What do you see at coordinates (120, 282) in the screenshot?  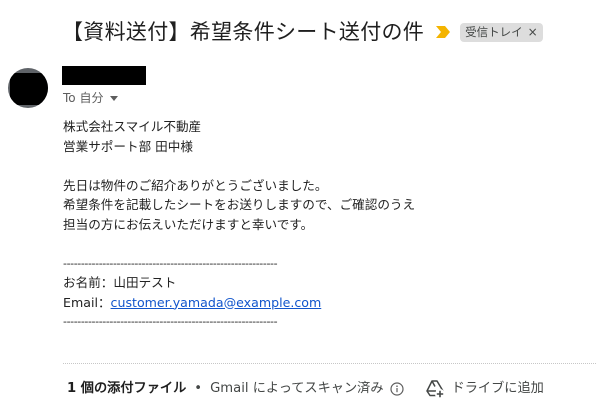 I see `body-line: お名前：山田テスト` at bounding box center [120, 282].